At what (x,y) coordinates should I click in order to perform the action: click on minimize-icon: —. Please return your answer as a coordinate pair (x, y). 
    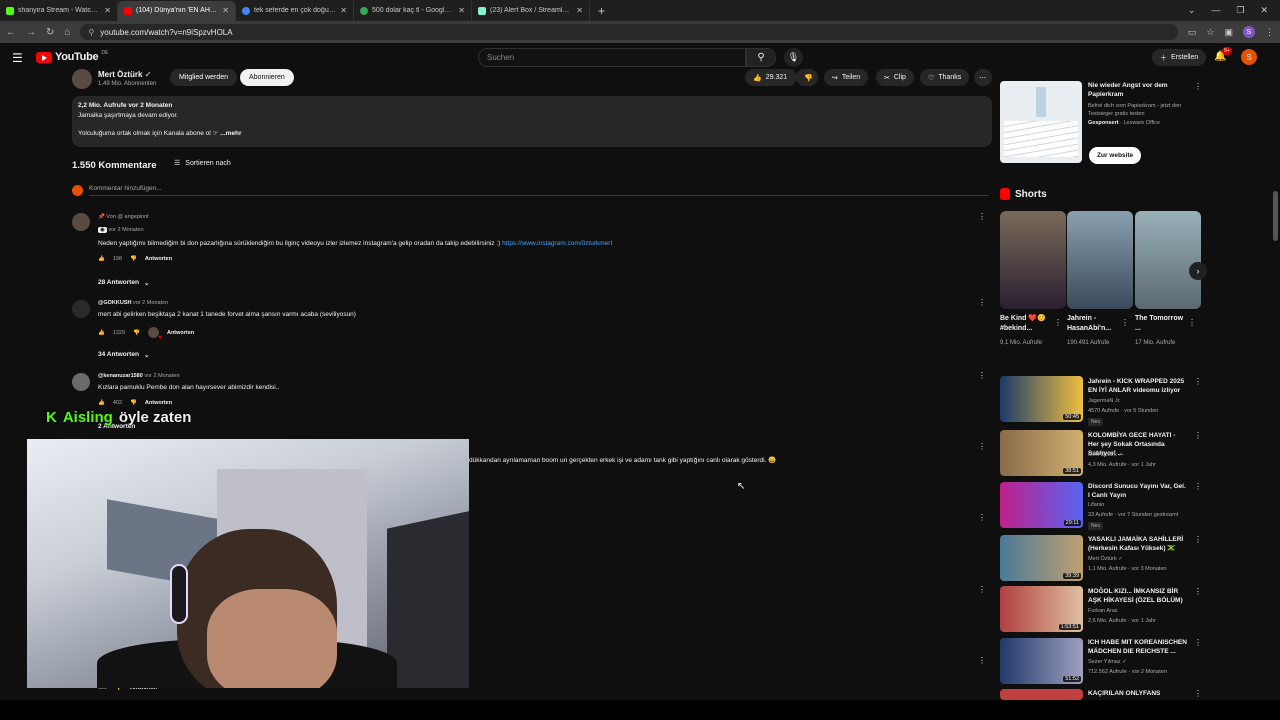
    Looking at the image, I should click on (1215, 10).